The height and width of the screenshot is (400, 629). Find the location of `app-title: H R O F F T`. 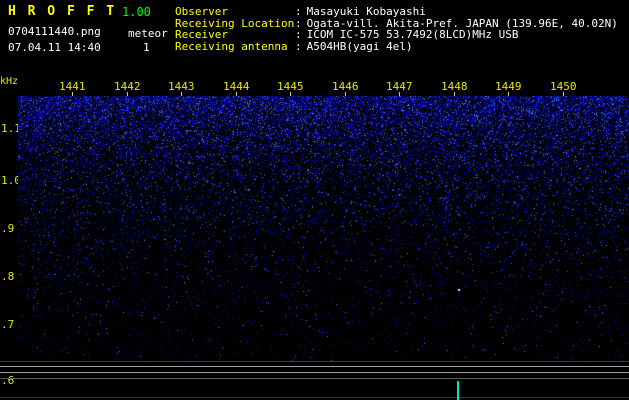

app-title: H R O F F T is located at coordinates (62, 11).